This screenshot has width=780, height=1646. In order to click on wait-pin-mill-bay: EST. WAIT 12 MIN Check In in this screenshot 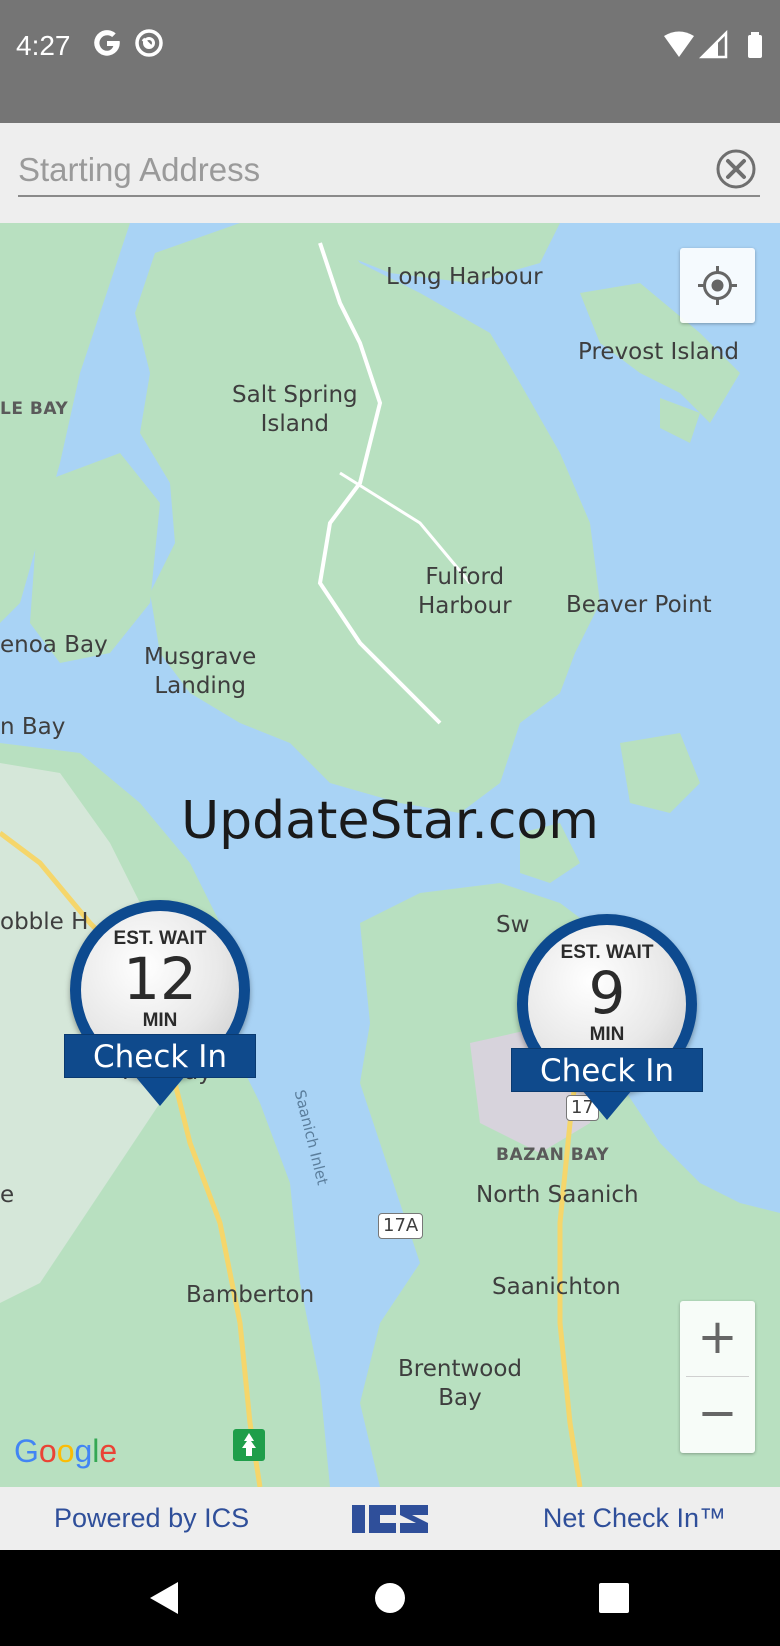, I will do `click(160, 1015)`.